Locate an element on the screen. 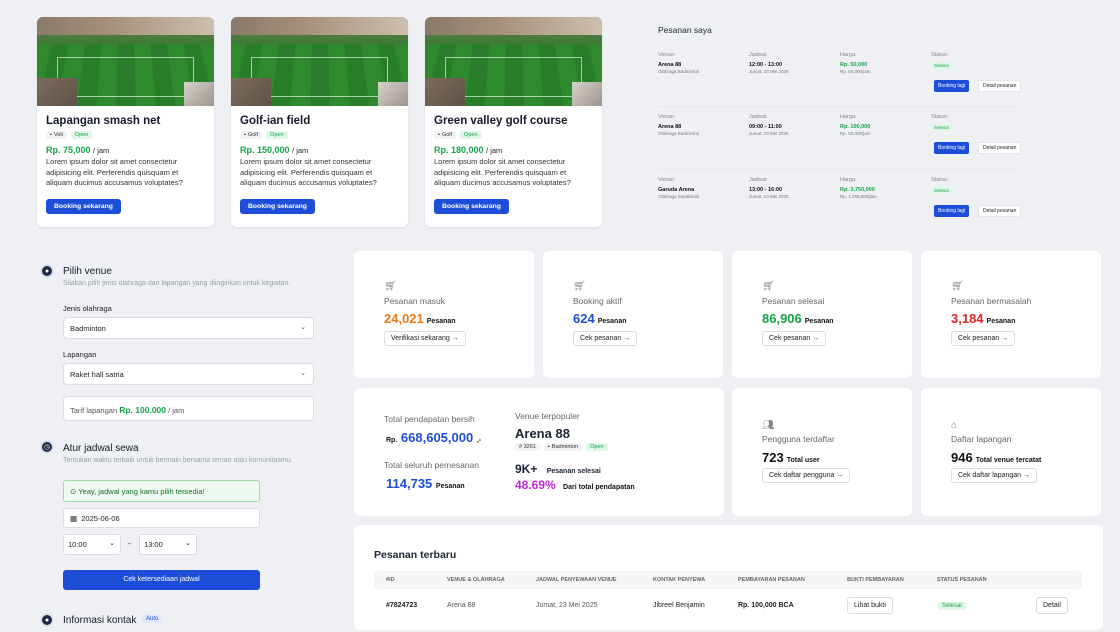 Image resolution: width=1120 pixels, height=632 pixels. check-circle-icon: ⊙ is located at coordinates (73, 491).